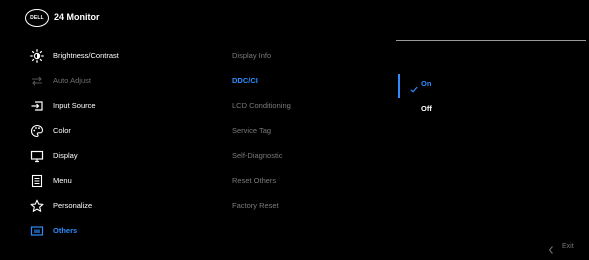 Image resolution: width=589 pixels, height=260 pixels. I want to click on menu-icon, so click(37, 181).